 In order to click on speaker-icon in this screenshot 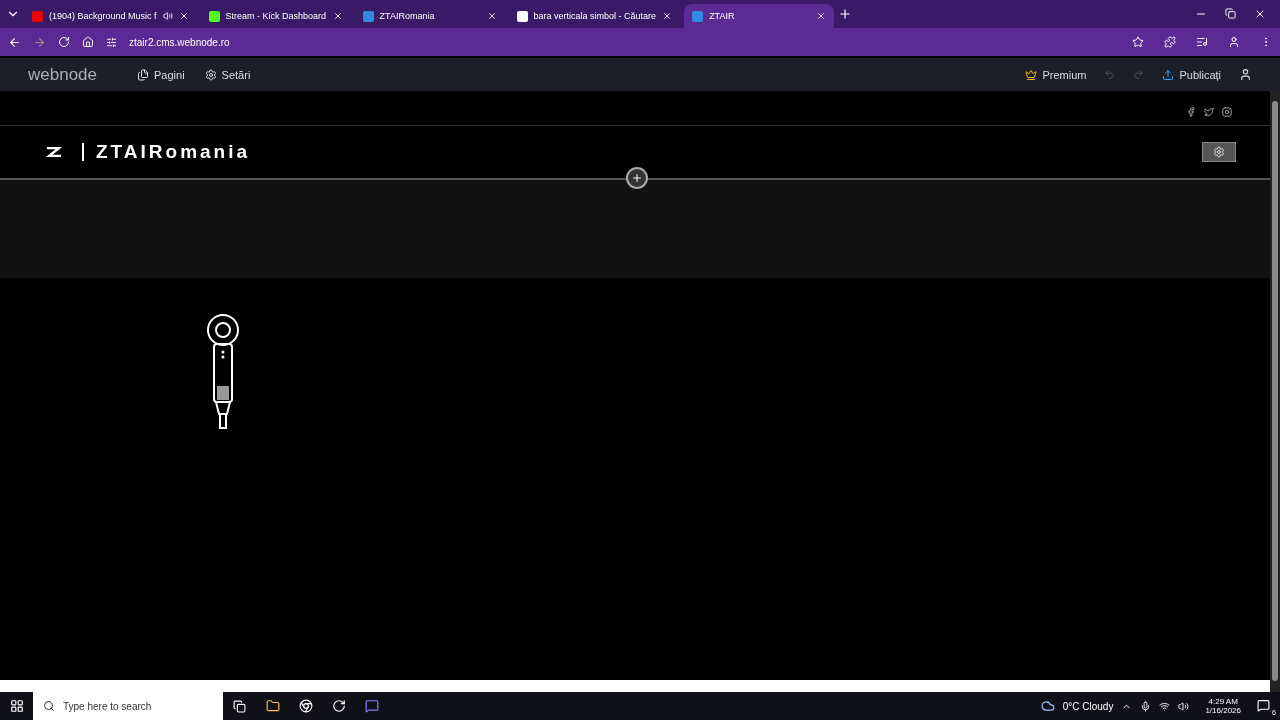, I will do `click(167, 16)`.